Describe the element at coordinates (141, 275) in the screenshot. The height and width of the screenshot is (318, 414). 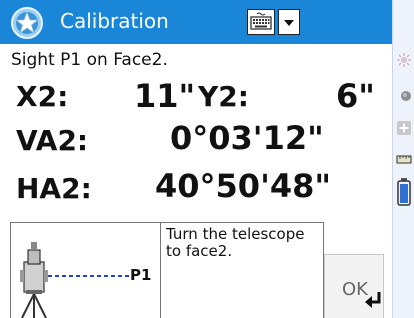
I see `target-label: P1` at that location.